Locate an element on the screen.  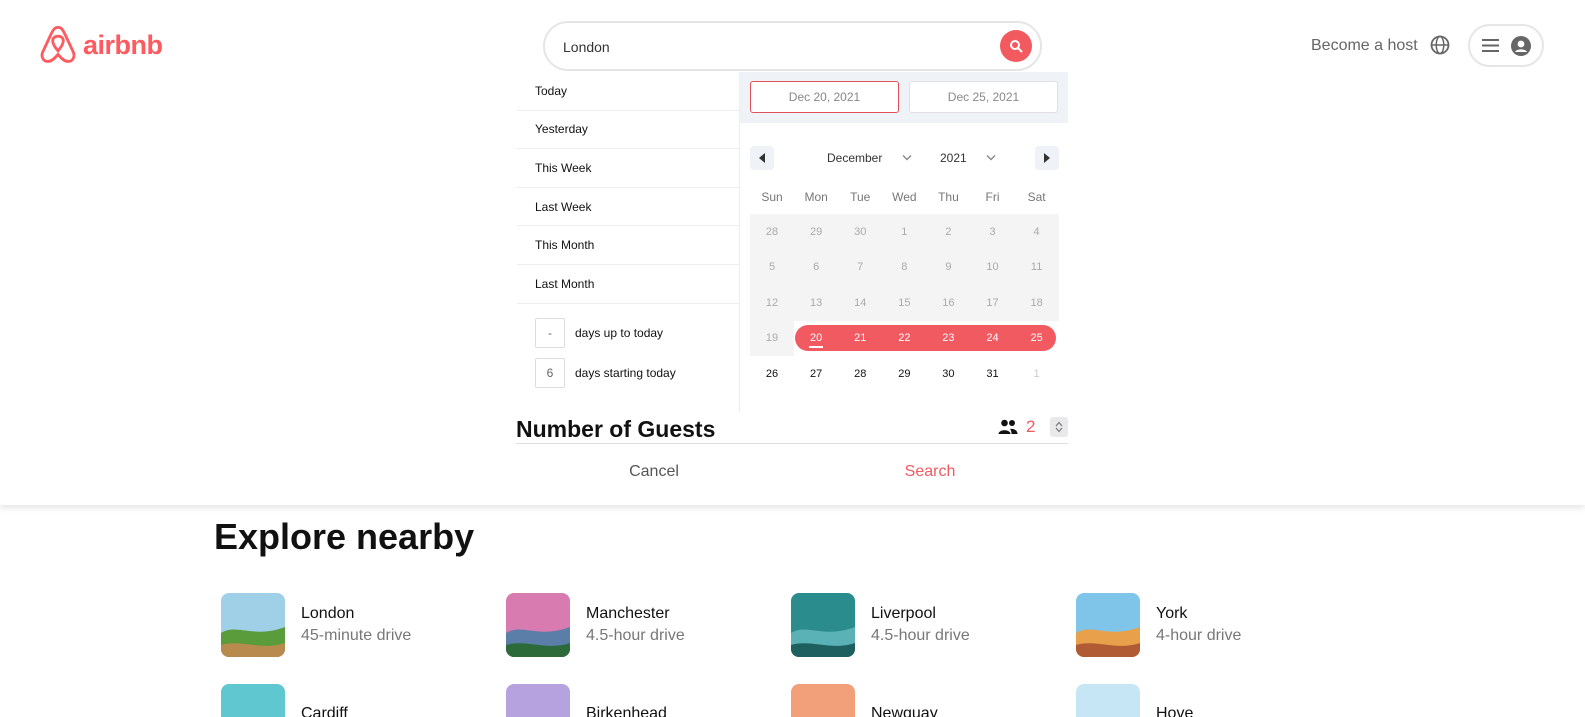
guest-stepper is located at coordinates (1059, 427).